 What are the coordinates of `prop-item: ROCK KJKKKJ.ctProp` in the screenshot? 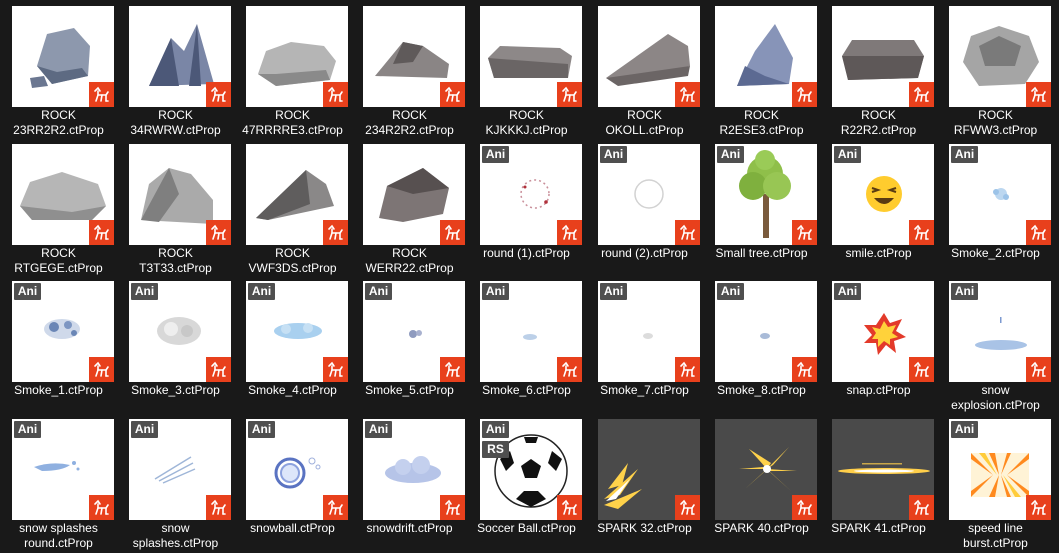 It's located at (526, 69).